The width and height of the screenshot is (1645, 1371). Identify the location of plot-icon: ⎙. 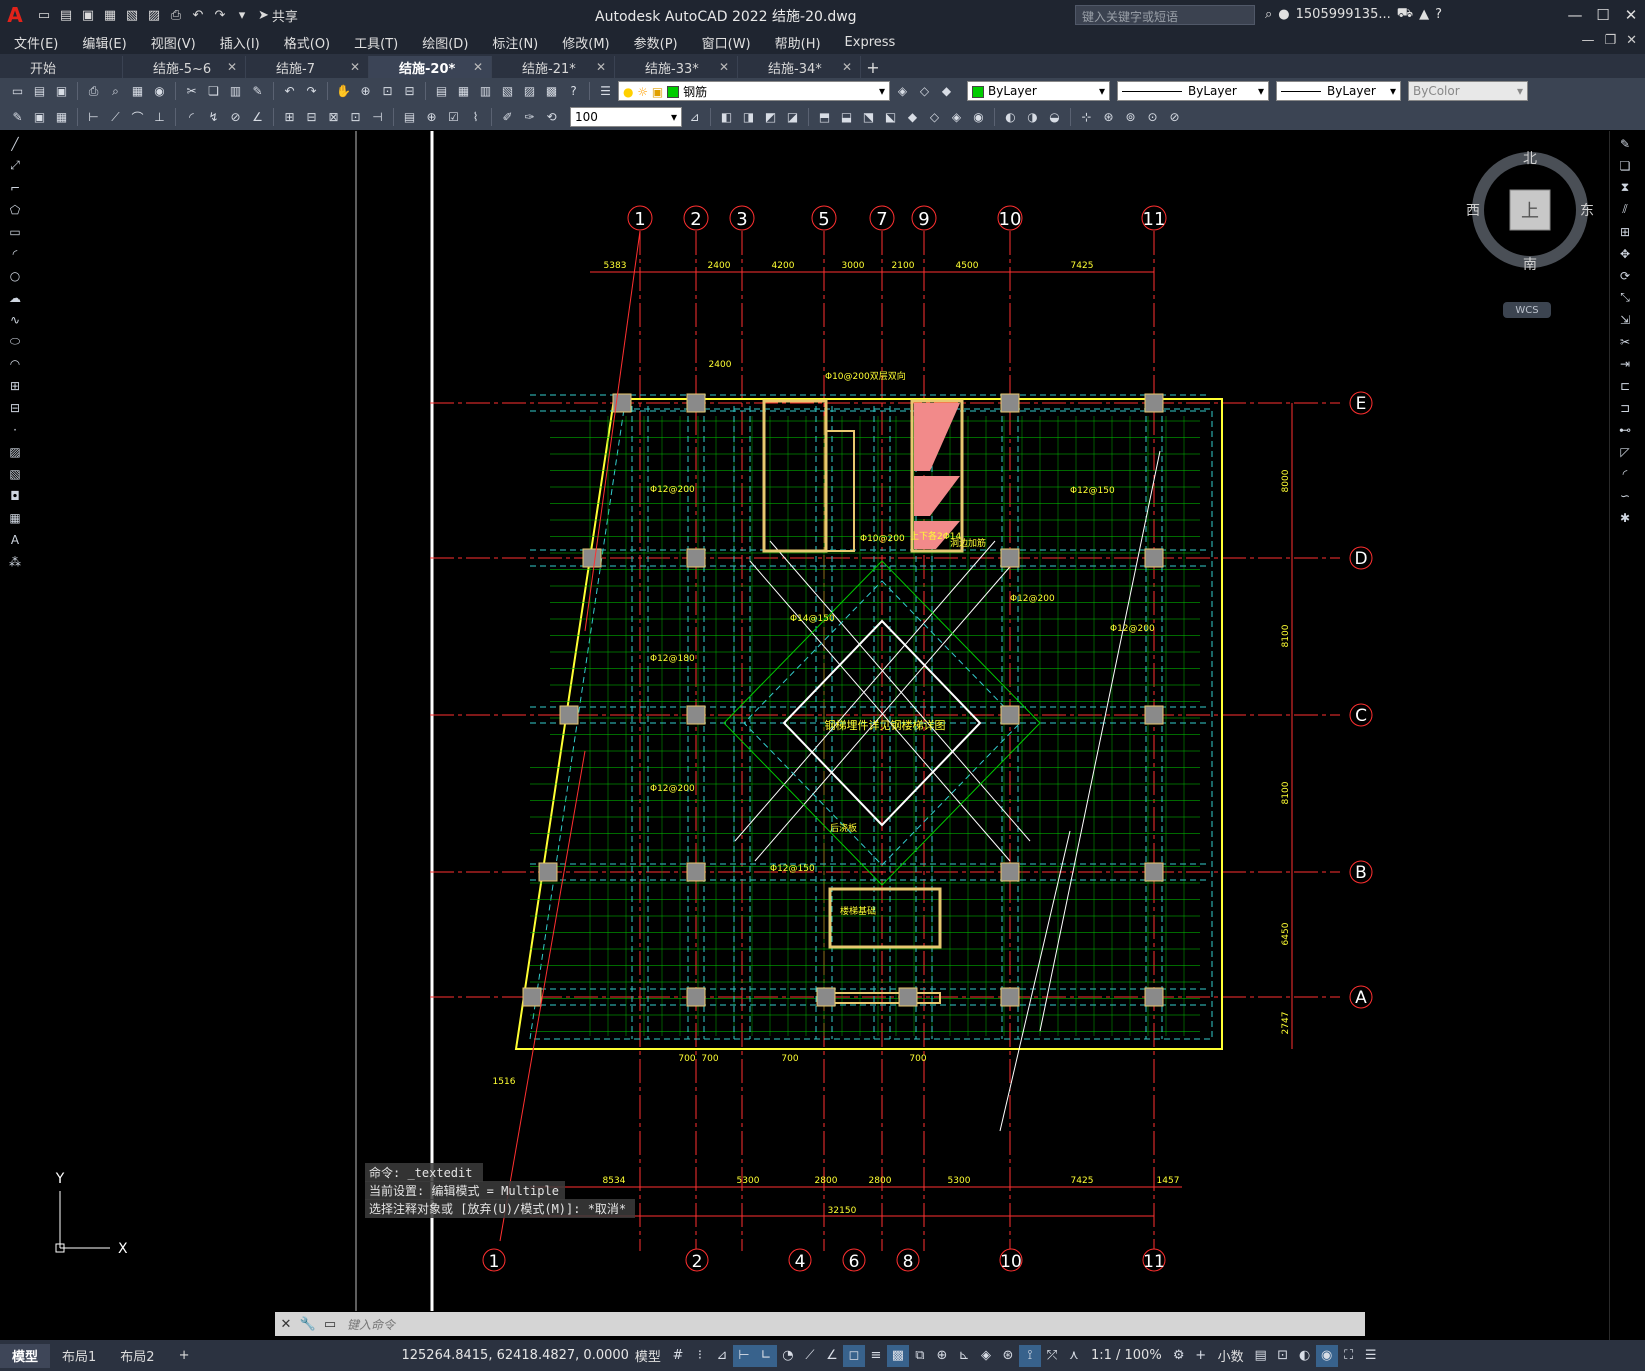
(176, 15).